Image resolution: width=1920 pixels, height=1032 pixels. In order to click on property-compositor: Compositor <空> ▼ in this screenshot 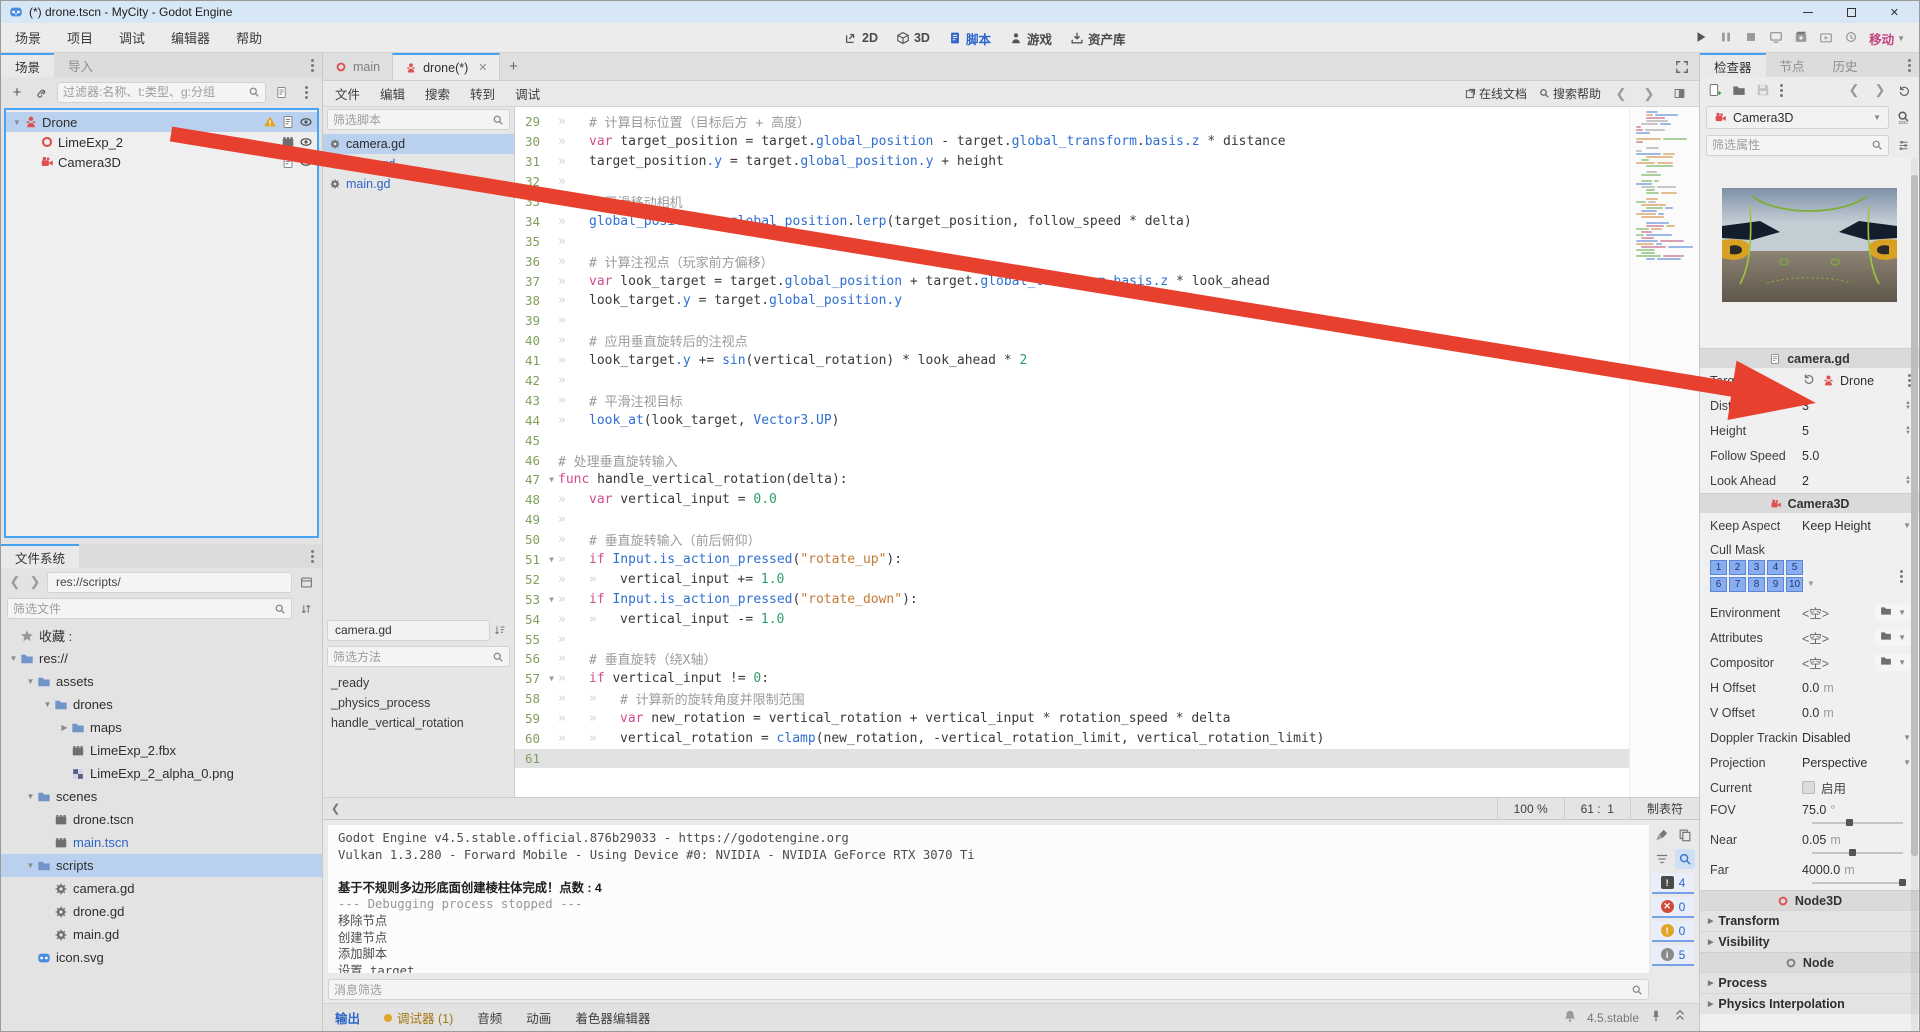, I will do `click(1809, 662)`.